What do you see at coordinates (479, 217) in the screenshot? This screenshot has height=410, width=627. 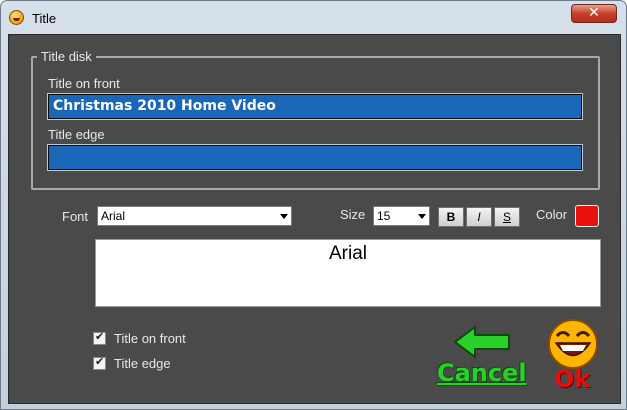 I see `italic-button: I` at bounding box center [479, 217].